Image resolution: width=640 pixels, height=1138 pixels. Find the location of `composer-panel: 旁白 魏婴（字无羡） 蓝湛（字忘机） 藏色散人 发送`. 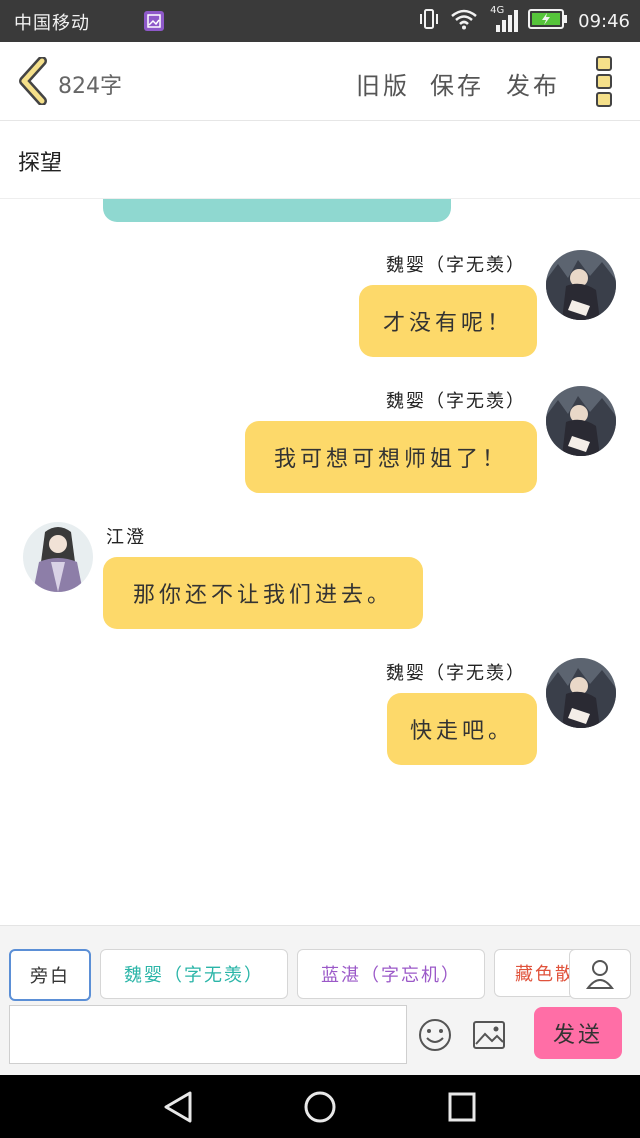

composer-panel: 旁白 魏婴（字无羡） 蓝湛（字忘机） 藏色散人 发送 is located at coordinates (320, 1000).